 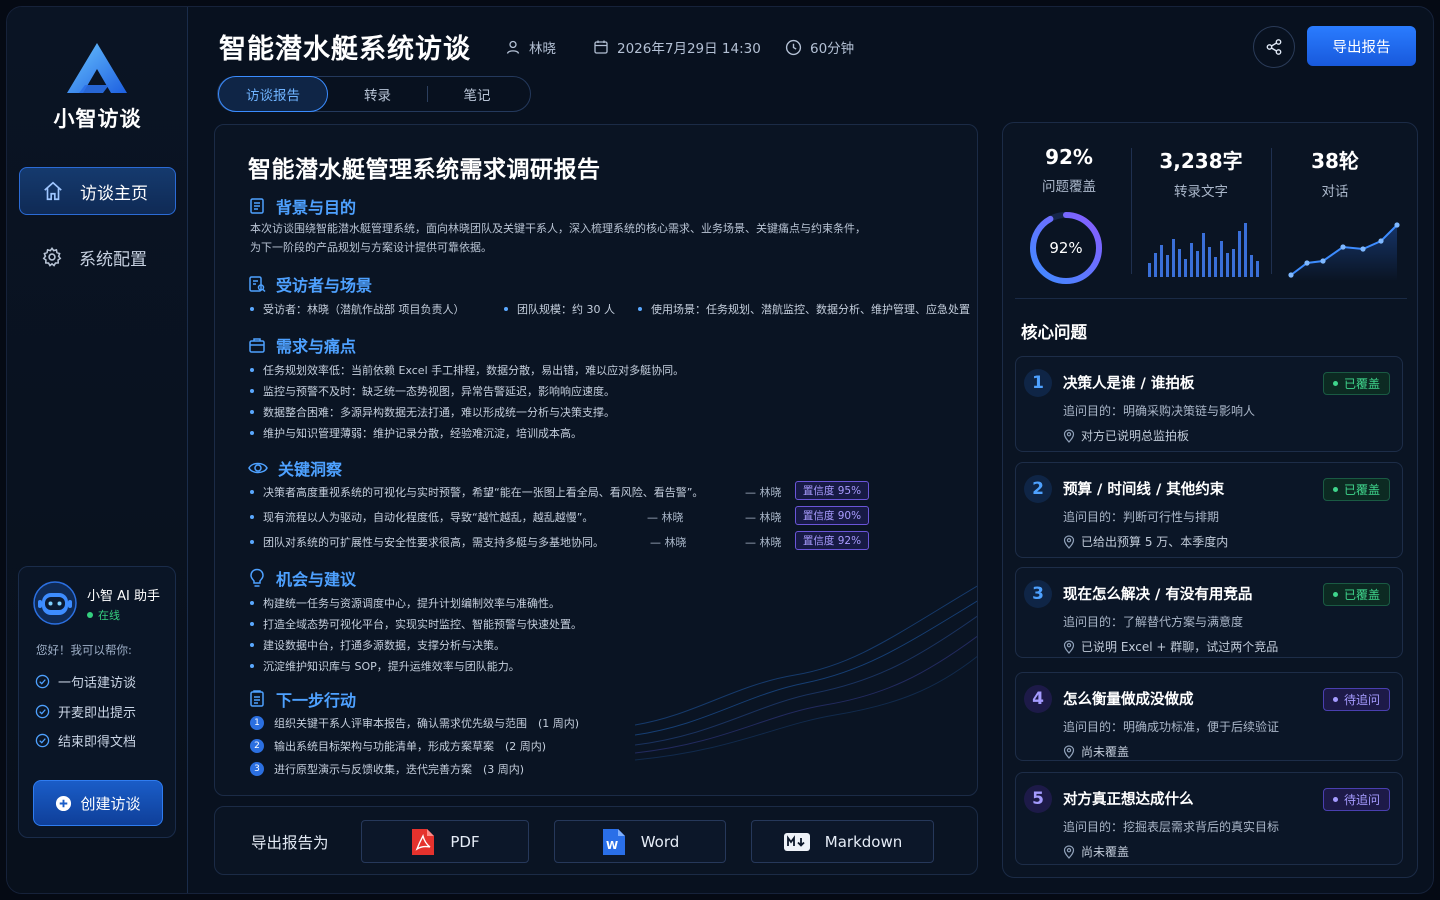 What do you see at coordinates (90, 615) in the screenshot?
I see `online-dot-icon` at bounding box center [90, 615].